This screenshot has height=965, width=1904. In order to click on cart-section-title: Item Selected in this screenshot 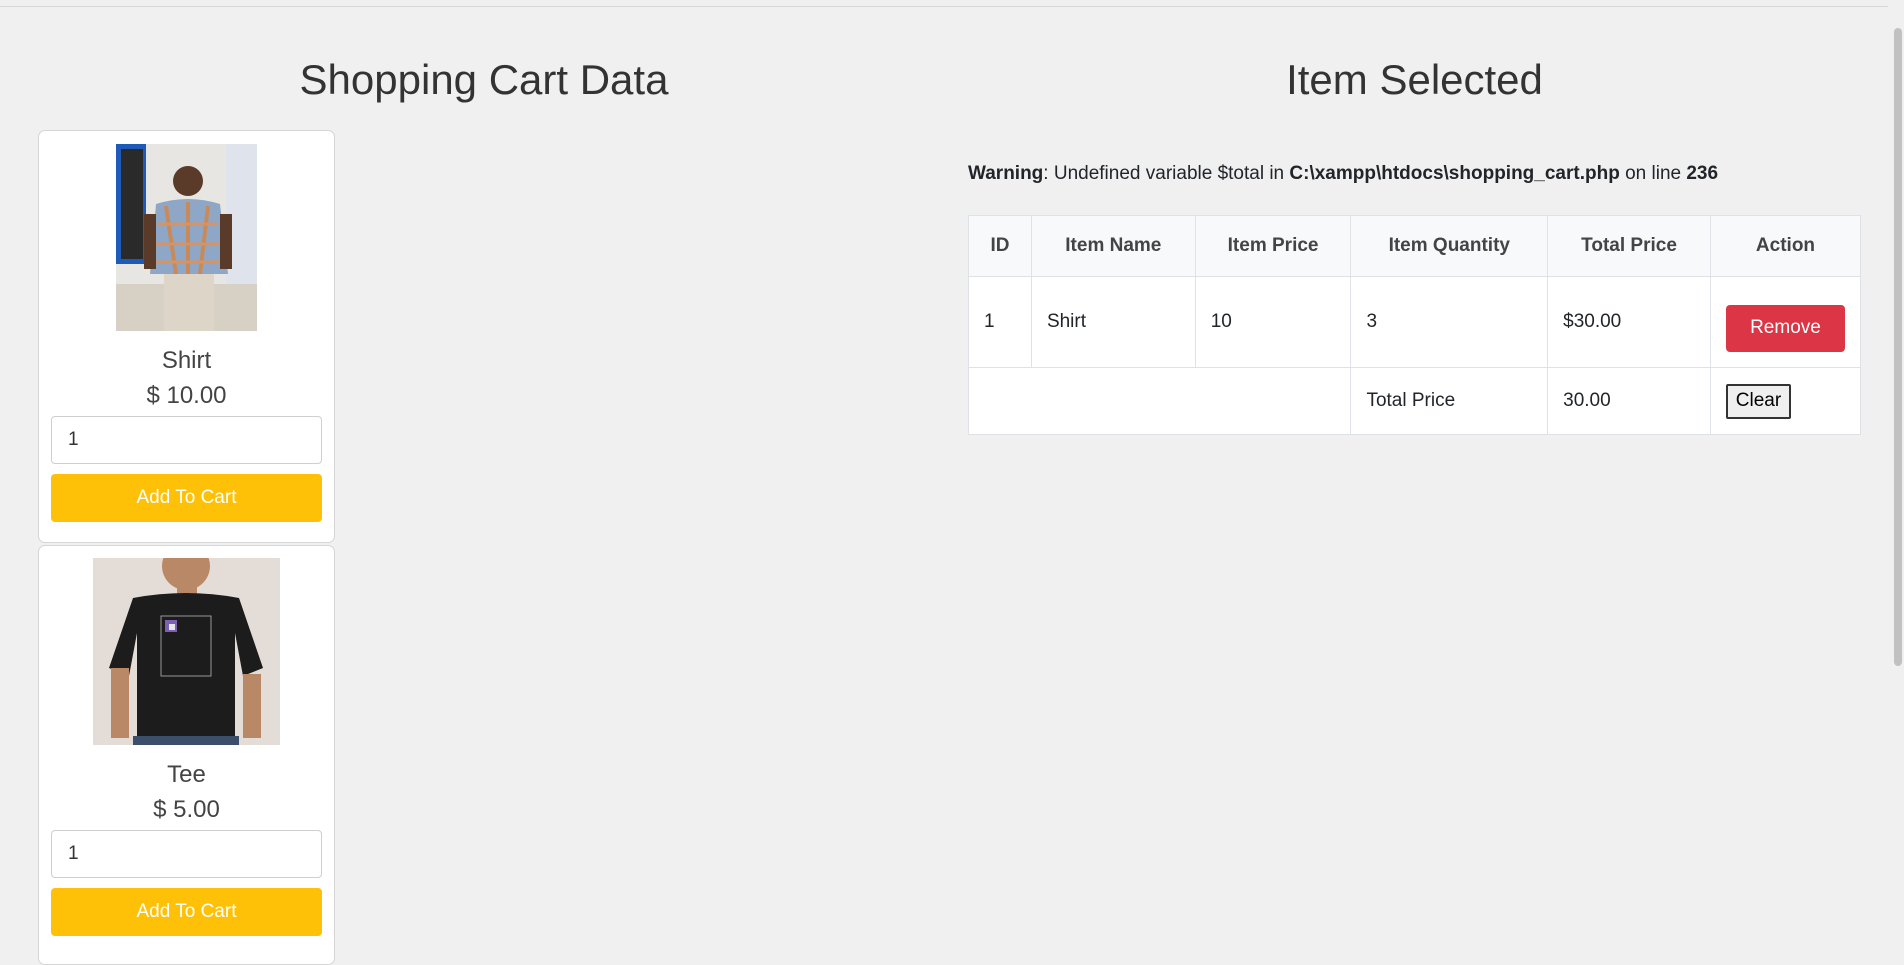, I will do `click(1414, 79)`.